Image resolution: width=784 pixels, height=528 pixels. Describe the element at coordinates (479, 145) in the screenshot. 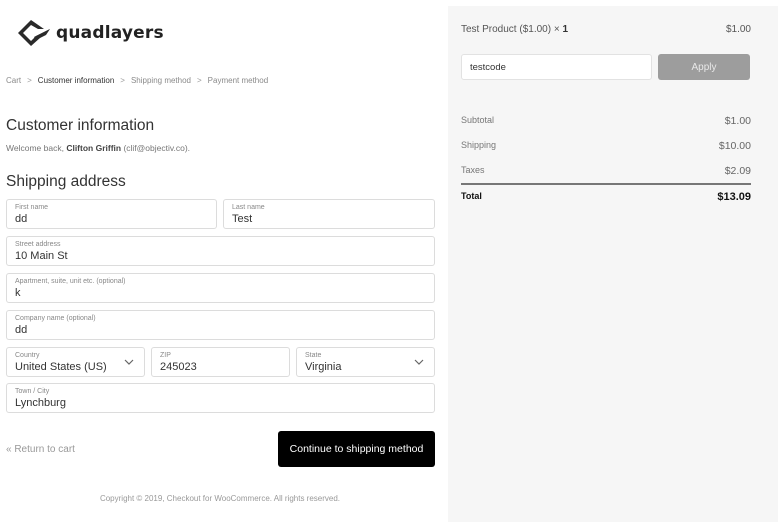

I see `shipping-label: Shipping` at that location.